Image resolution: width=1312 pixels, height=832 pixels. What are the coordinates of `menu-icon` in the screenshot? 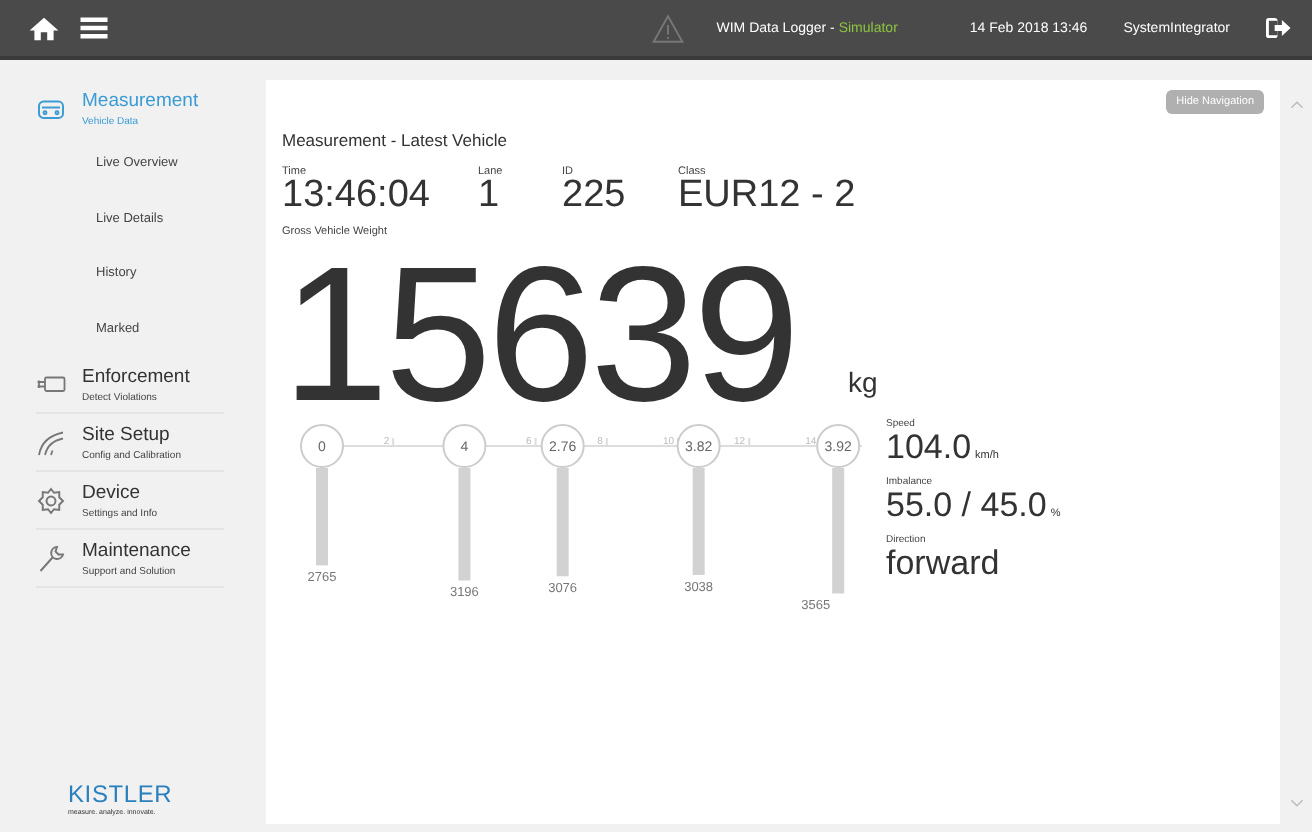 It's located at (94, 28).